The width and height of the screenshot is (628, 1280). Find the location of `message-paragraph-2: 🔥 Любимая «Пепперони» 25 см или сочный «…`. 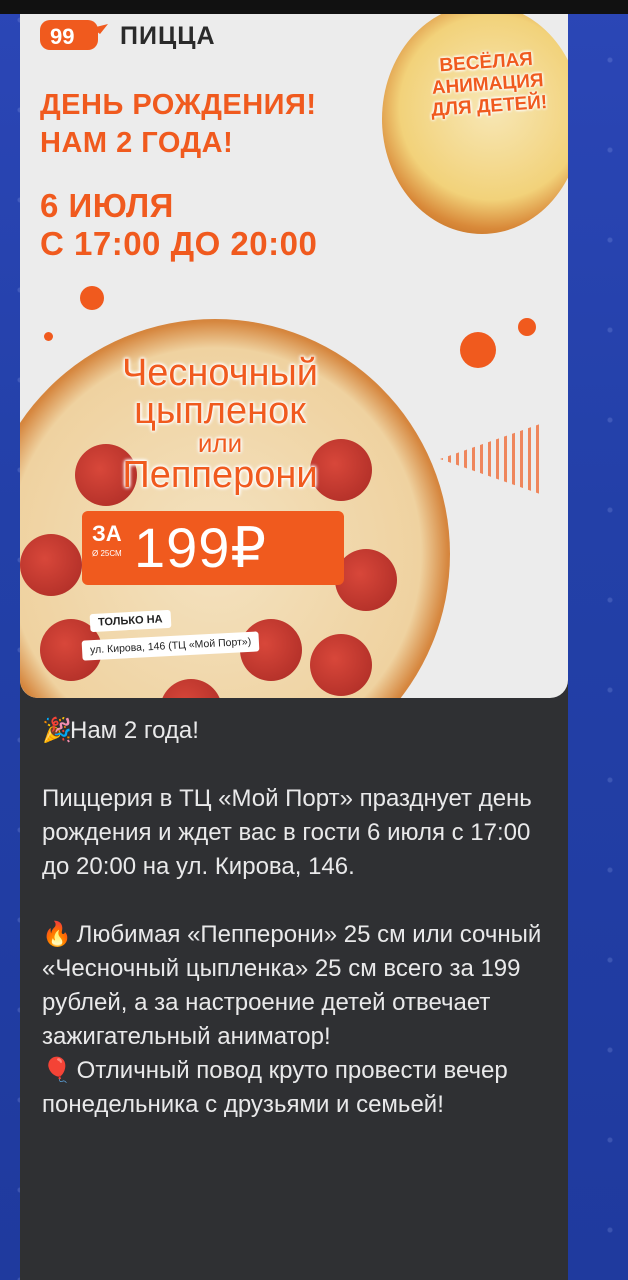

message-paragraph-2: 🔥 Любимая «Пепперони» 25 см или сочный «… is located at coordinates (297, 986).